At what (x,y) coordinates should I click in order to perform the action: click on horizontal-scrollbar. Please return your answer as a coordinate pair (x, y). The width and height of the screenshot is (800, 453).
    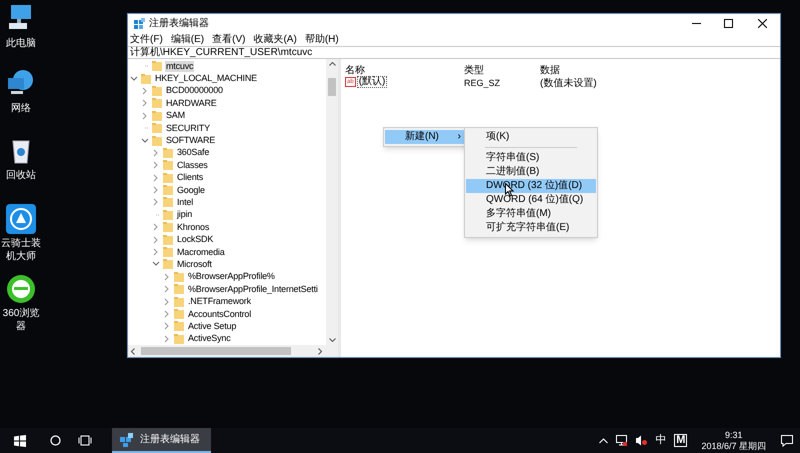
    Looking at the image, I should click on (233, 351).